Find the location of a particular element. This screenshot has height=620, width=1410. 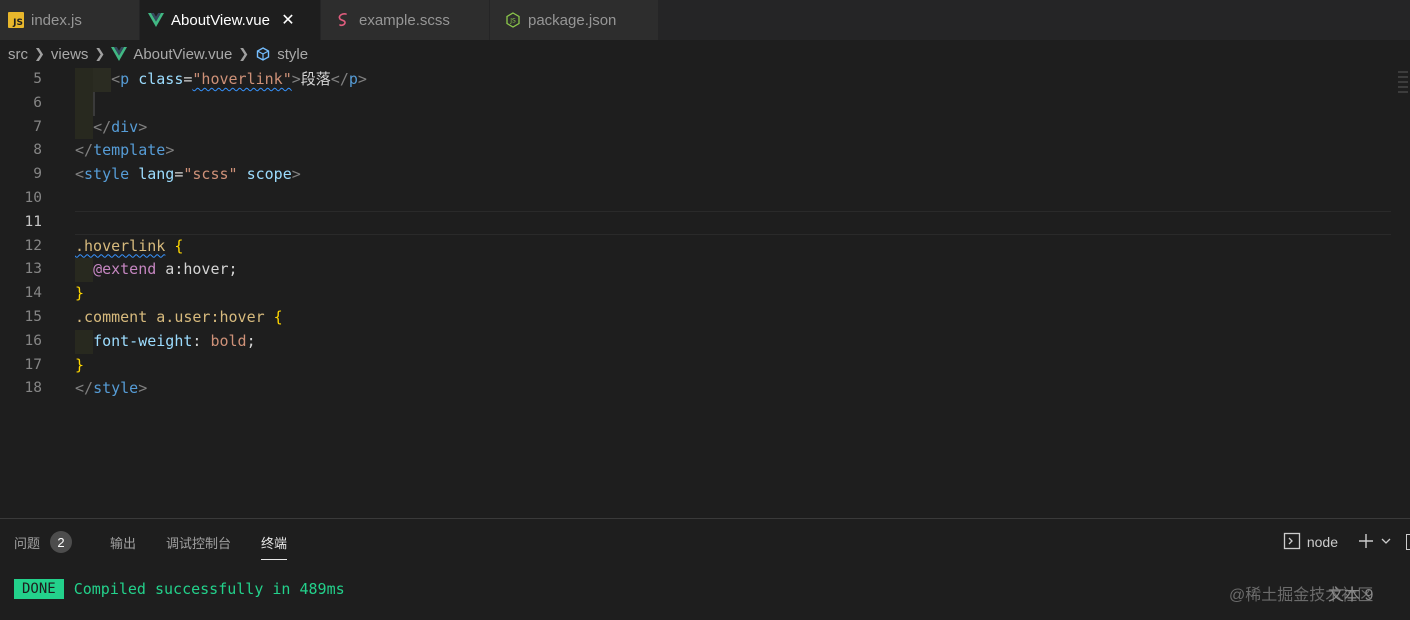

panel-tabs: 问题 2 输出 调试控制台 终端 is located at coordinates (165, 544).